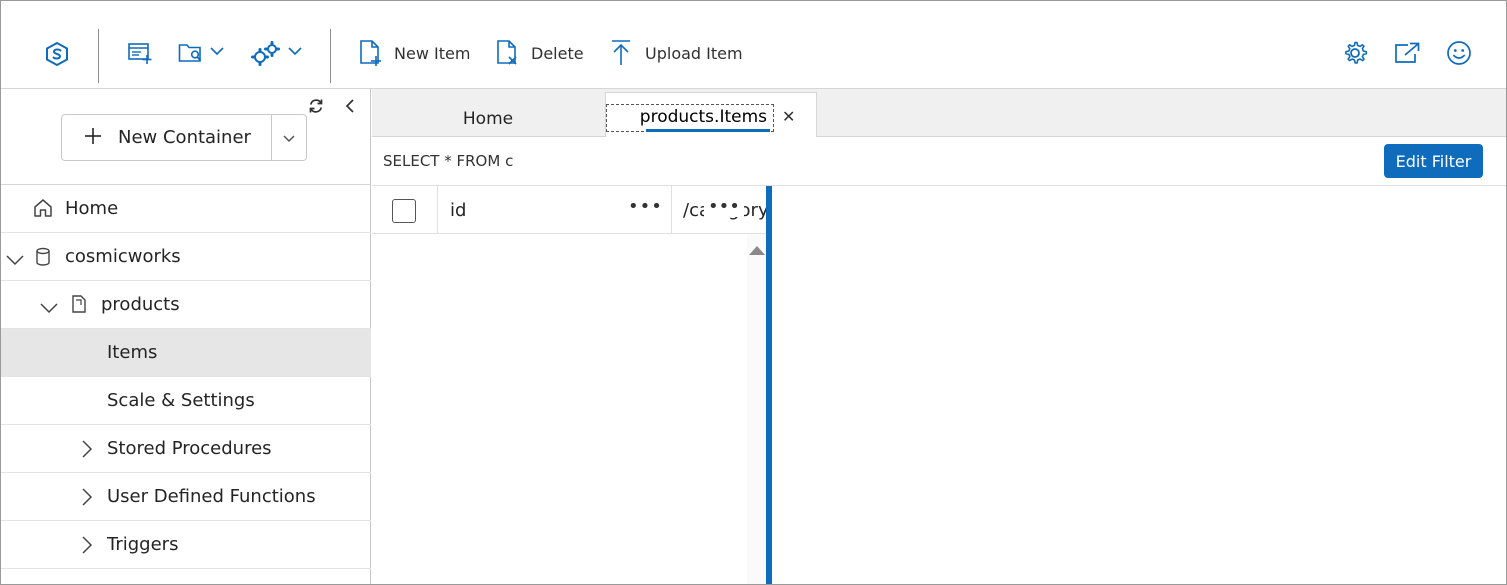  Describe the element at coordinates (123, 256) in the screenshot. I see `tree-item-label: cosmicworks` at that location.